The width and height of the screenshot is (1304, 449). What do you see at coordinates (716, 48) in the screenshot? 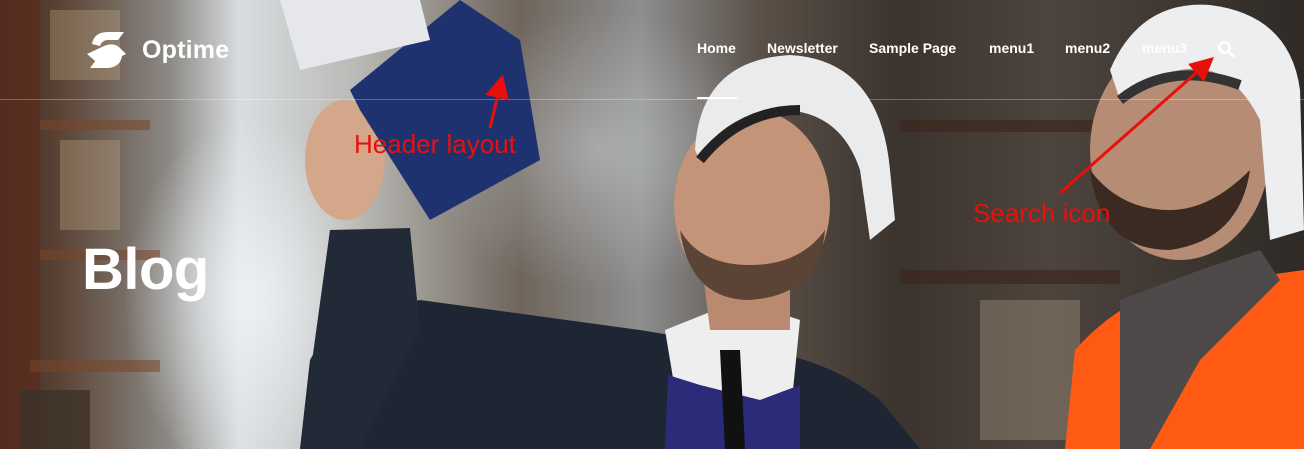
I see `nav-item-home: Home` at bounding box center [716, 48].